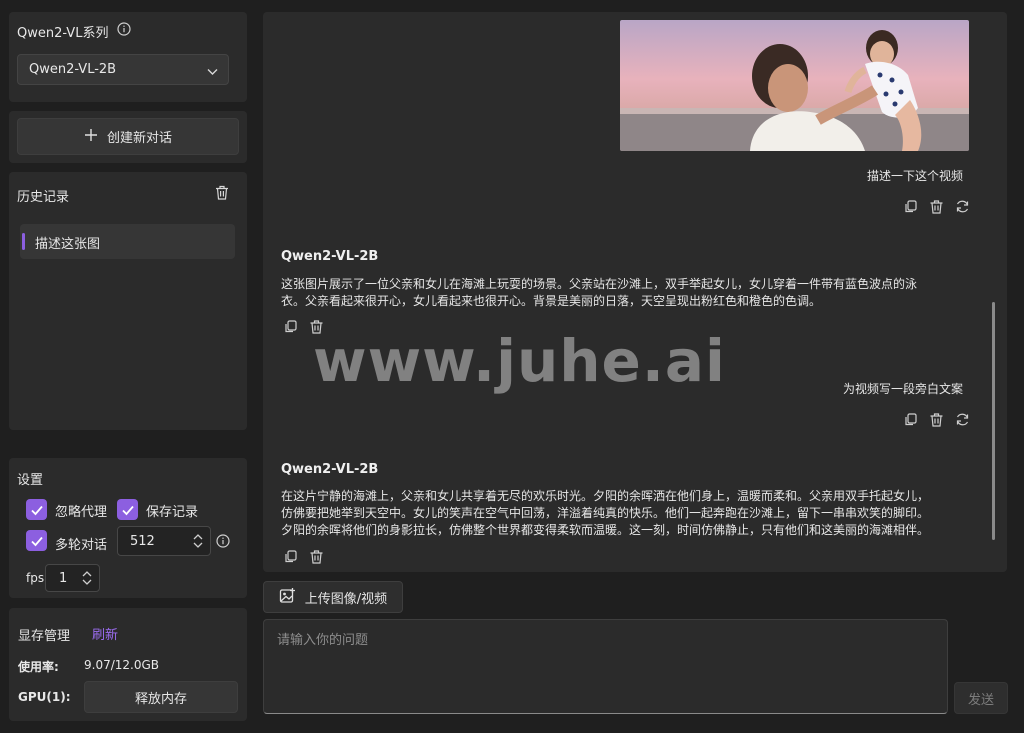 Image resolution: width=1024 pixels, height=733 pixels. Describe the element at coordinates (44, 697) in the screenshot. I see `gpu-label: GPU(1):` at that location.